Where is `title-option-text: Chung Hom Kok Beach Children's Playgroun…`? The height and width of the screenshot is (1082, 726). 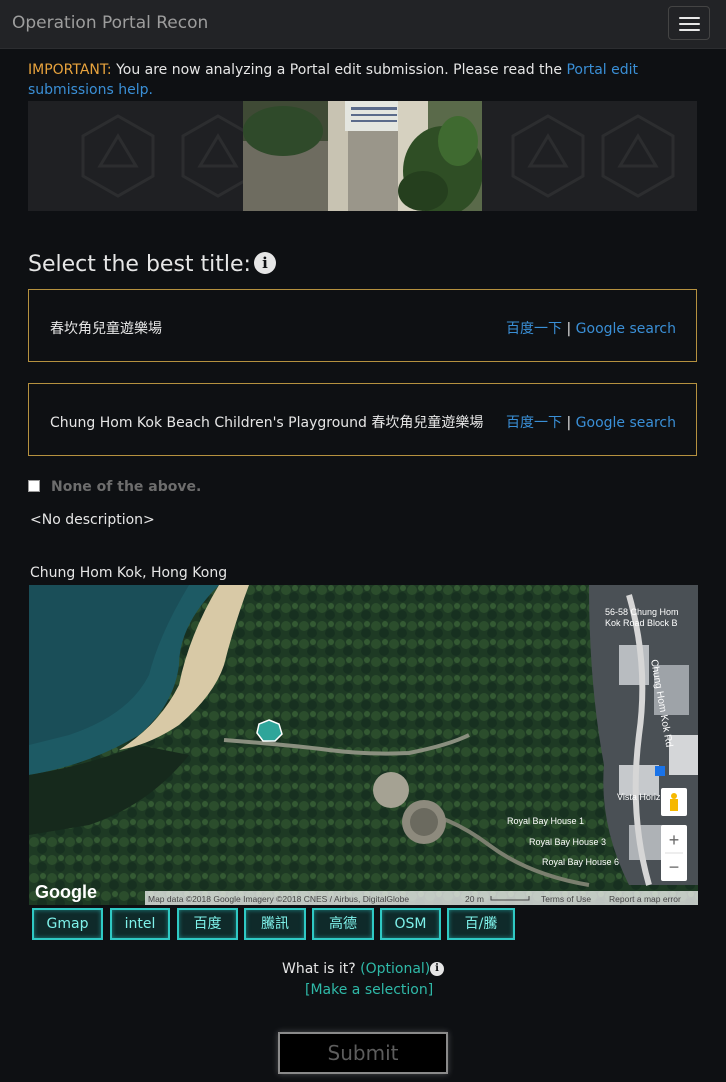
title-option-text: Chung Hom Kok Beach Children's Playgroun… is located at coordinates (267, 423).